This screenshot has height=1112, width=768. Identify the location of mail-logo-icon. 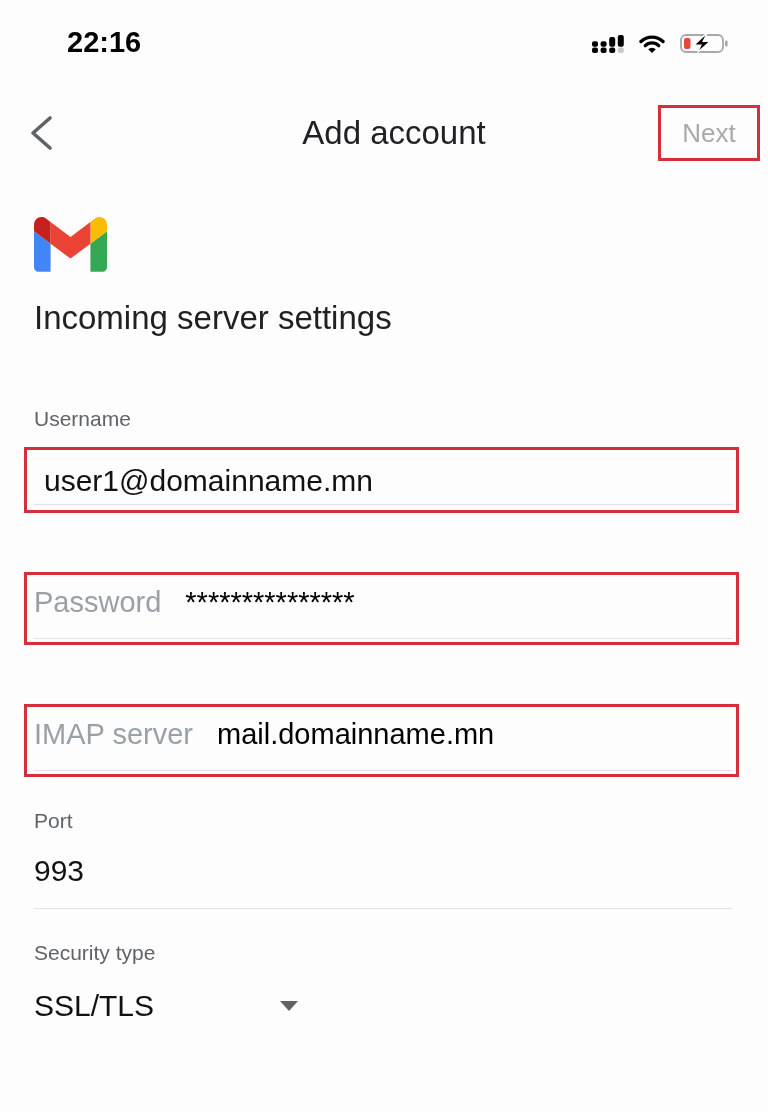
(70, 244).